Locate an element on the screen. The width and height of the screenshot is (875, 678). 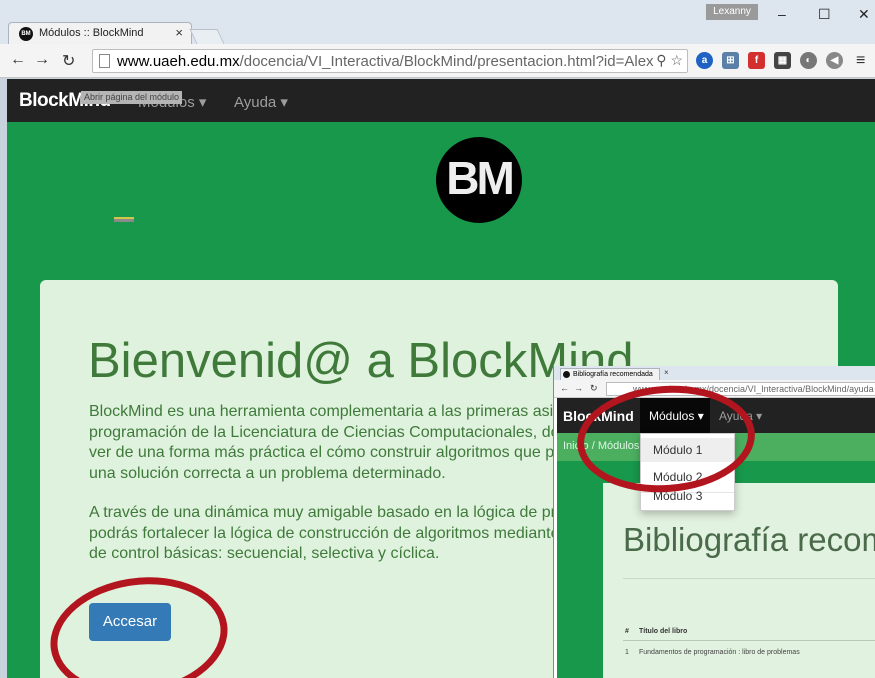
omnibox-icons: ⚲ ☆ is located at coordinates (669, 60).